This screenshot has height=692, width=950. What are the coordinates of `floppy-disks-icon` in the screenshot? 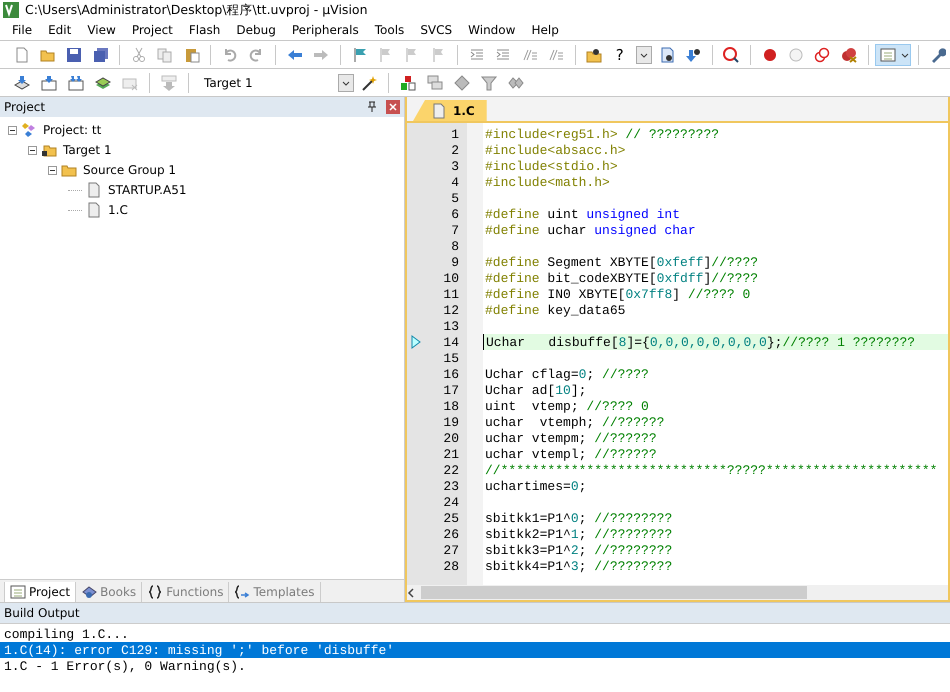 It's located at (100, 54).